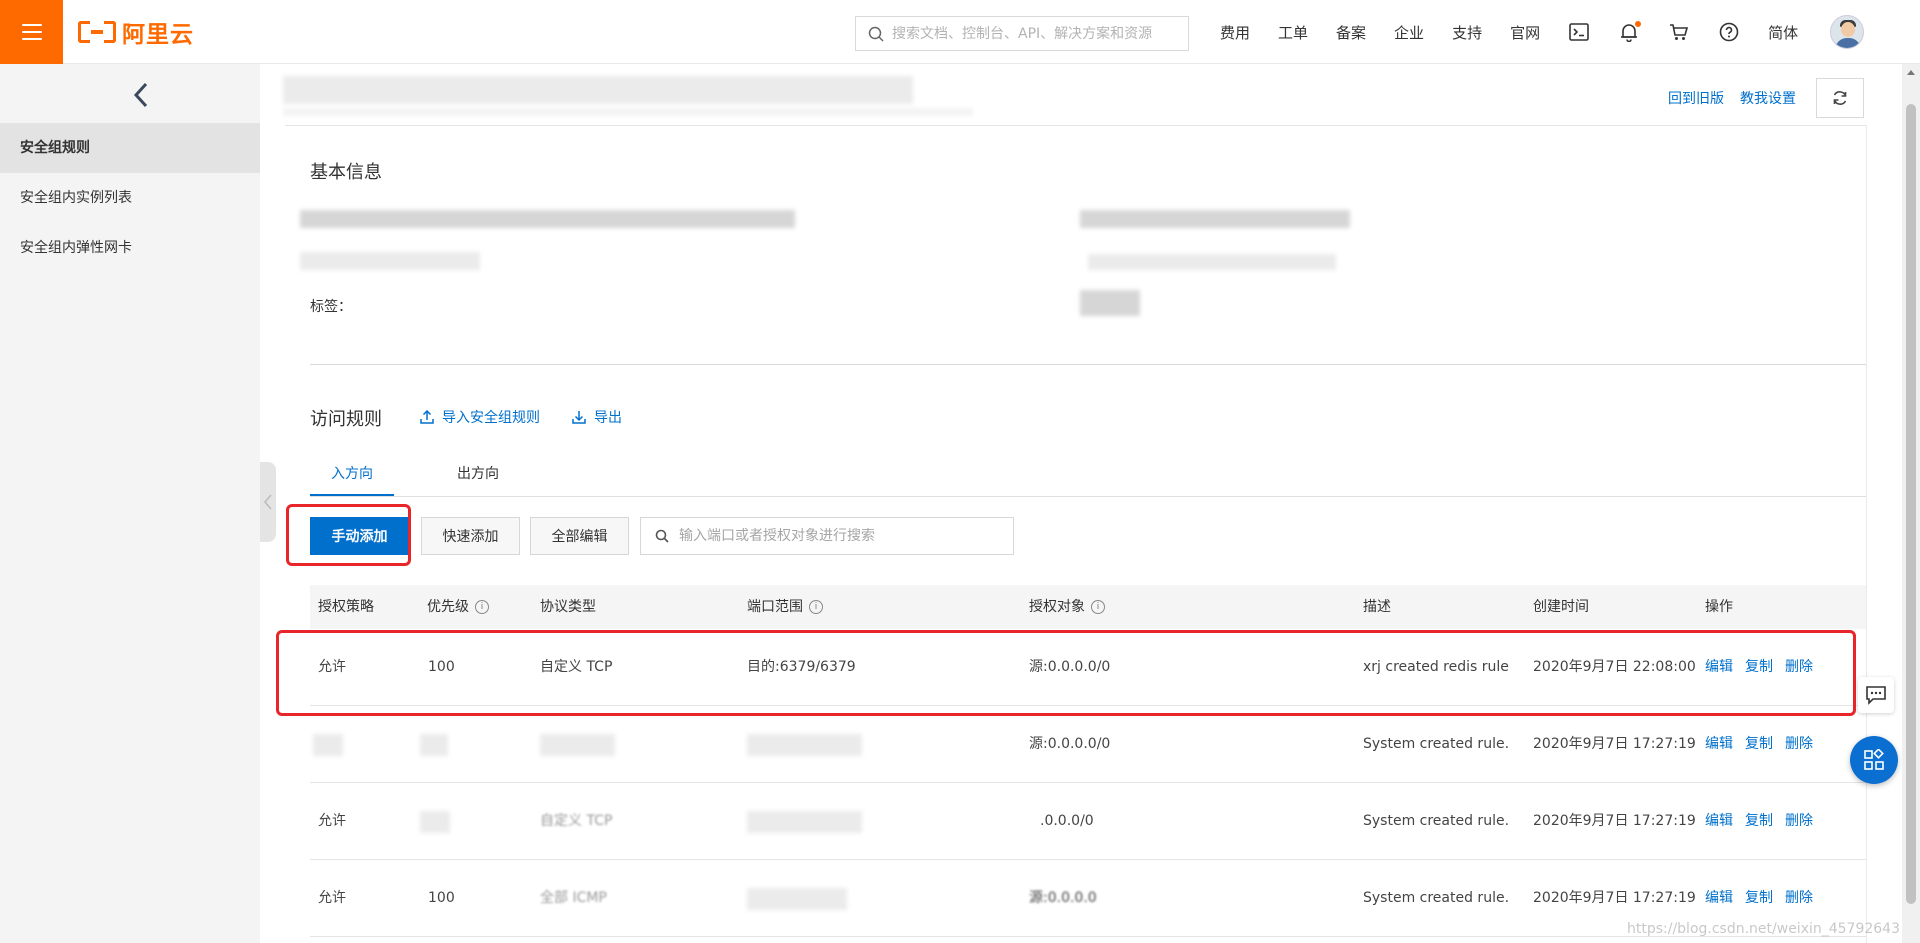 This screenshot has width=1920, height=943. I want to click on cell-created-time: 2020年9月7日 22:08:00, so click(1614, 667).